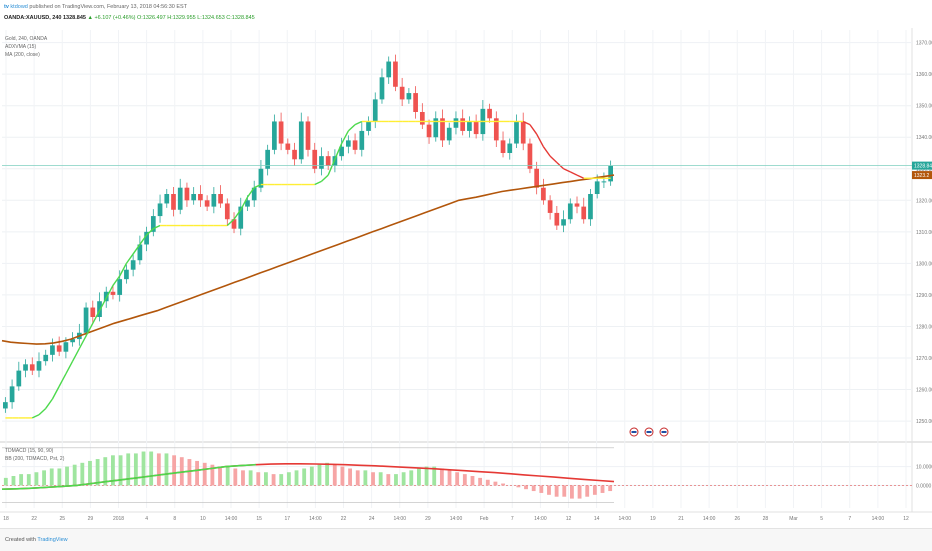  What do you see at coordinates (924, 359) in the screenshot?
I see `y-tick-label: 1270.00` at bounding box center [924, 359].